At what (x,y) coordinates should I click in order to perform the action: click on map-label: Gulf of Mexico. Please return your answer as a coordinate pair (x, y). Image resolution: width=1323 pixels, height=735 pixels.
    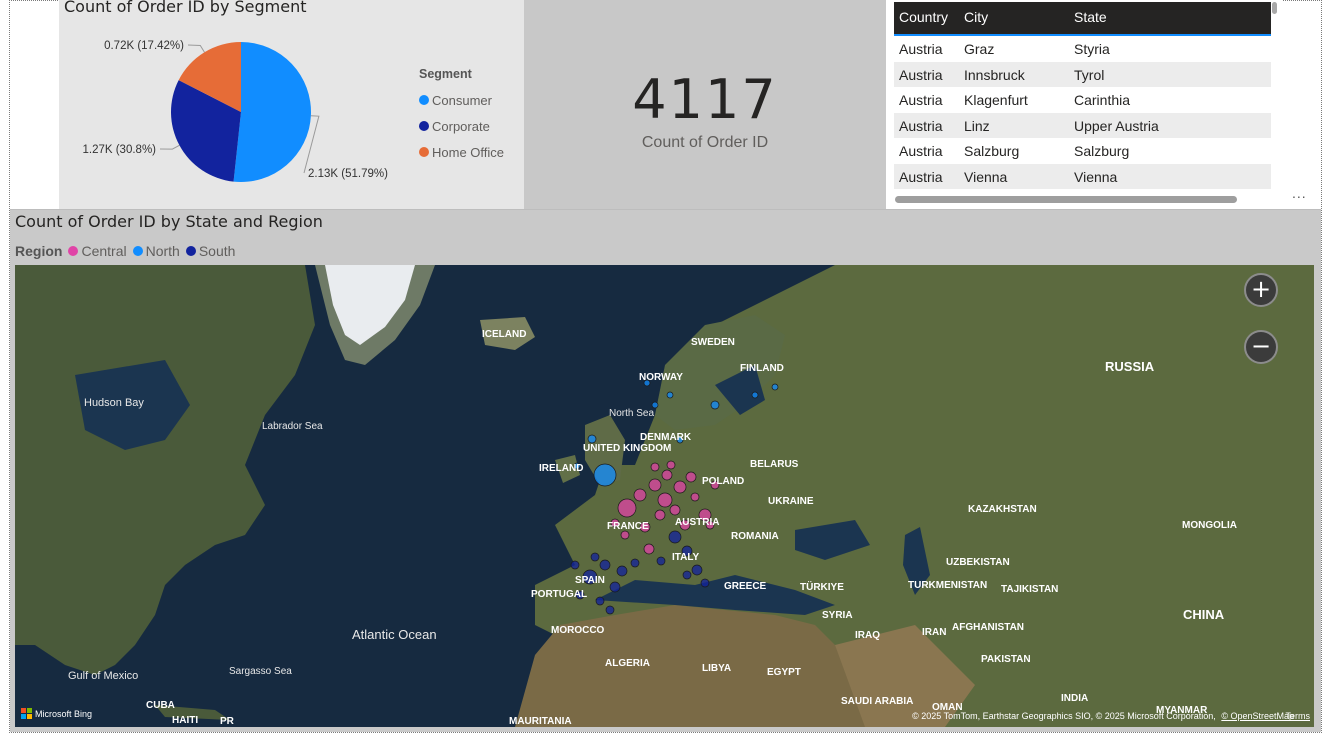
    Looking at the image, I should click on (103, 676).